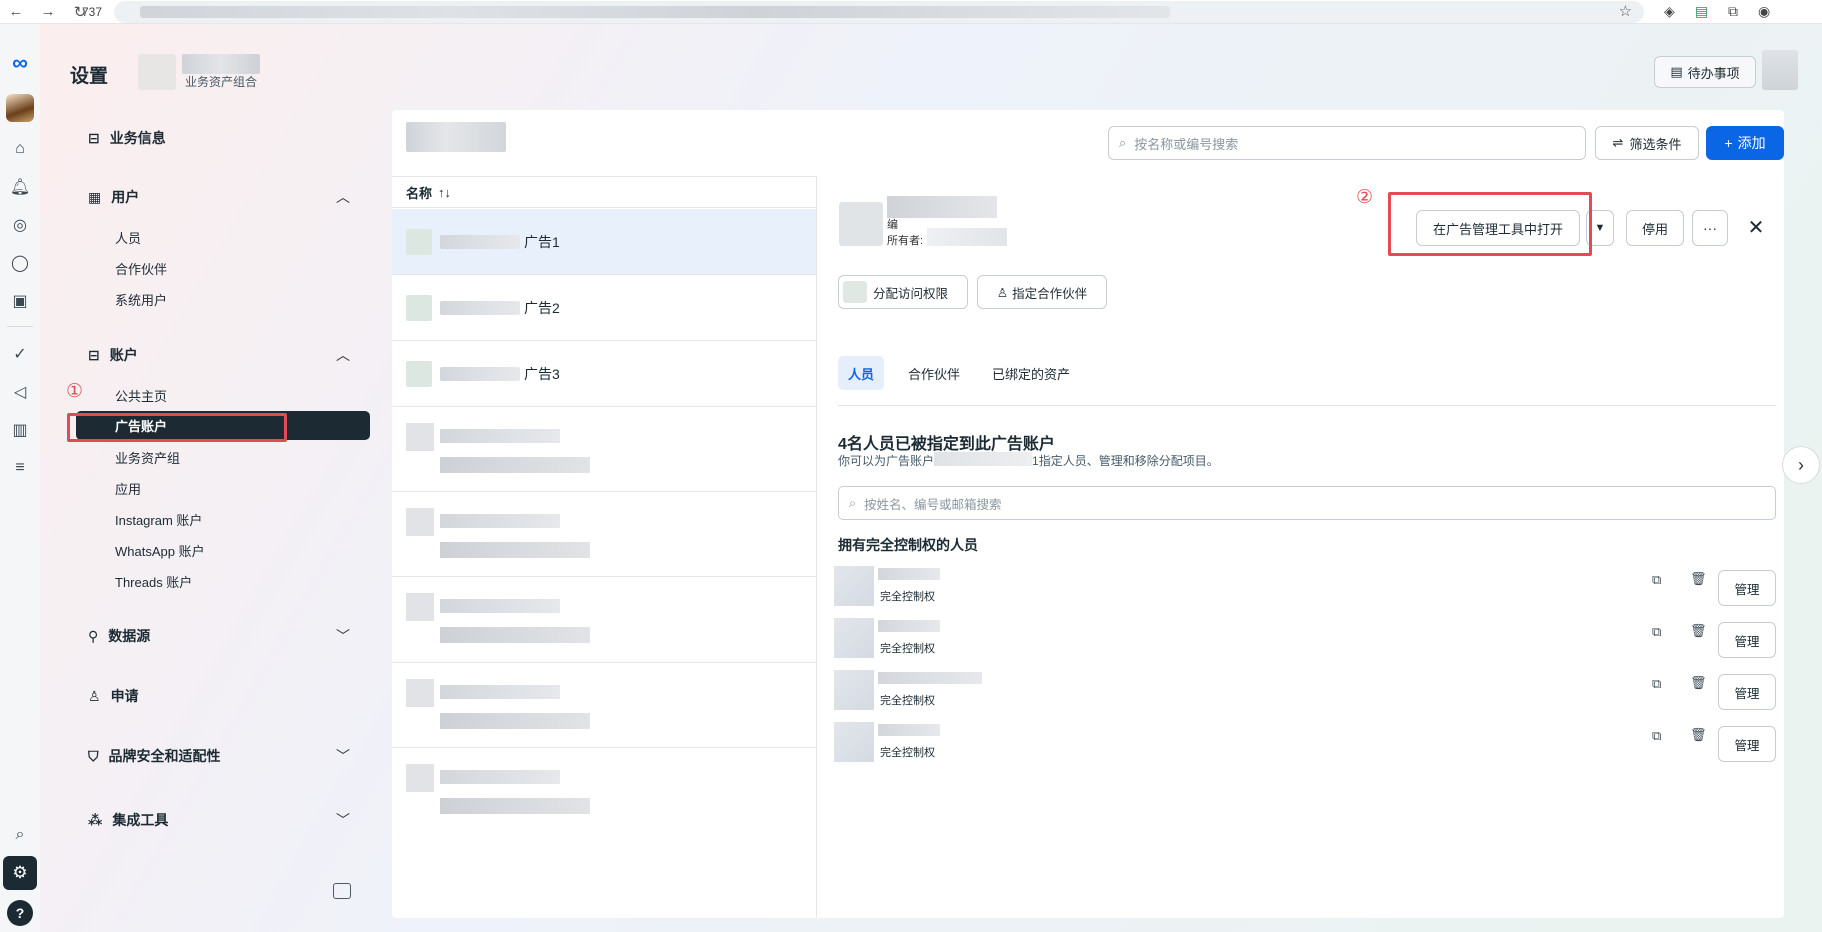  What do you see at coordinates (1307, 503) in the screenshot?
I see `people-search-input: ⌕ 按姓名、编号或邮箱搜索` at bounding box center [1307, 503].